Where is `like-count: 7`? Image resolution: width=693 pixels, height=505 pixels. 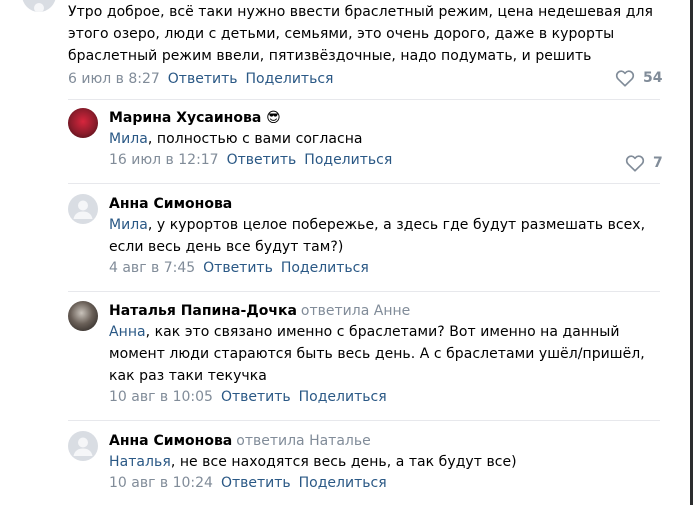
like-count: 7 is located at coordinates (658, 163).